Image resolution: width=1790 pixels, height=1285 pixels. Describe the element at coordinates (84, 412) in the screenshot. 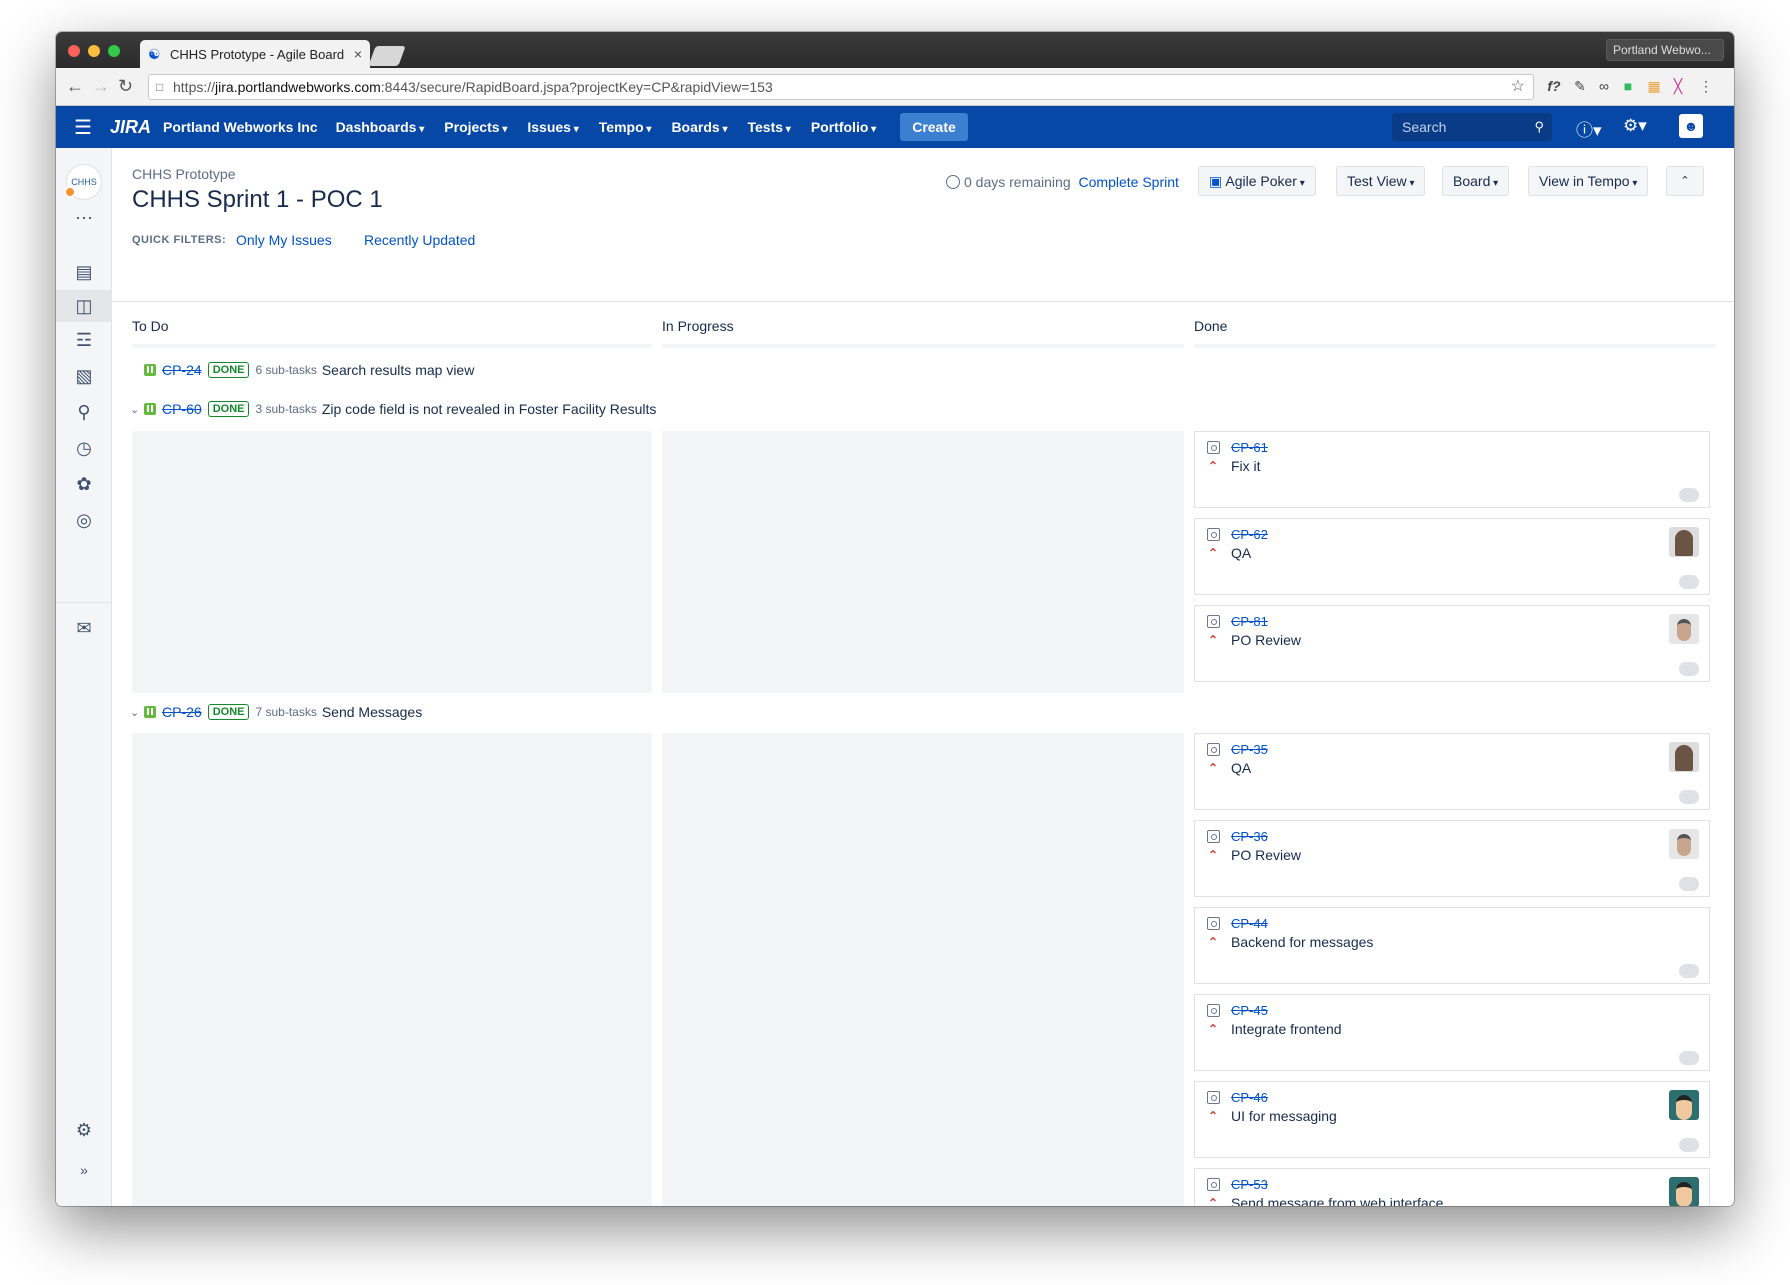

I see `issues-search-icon: ⚲` at that location.